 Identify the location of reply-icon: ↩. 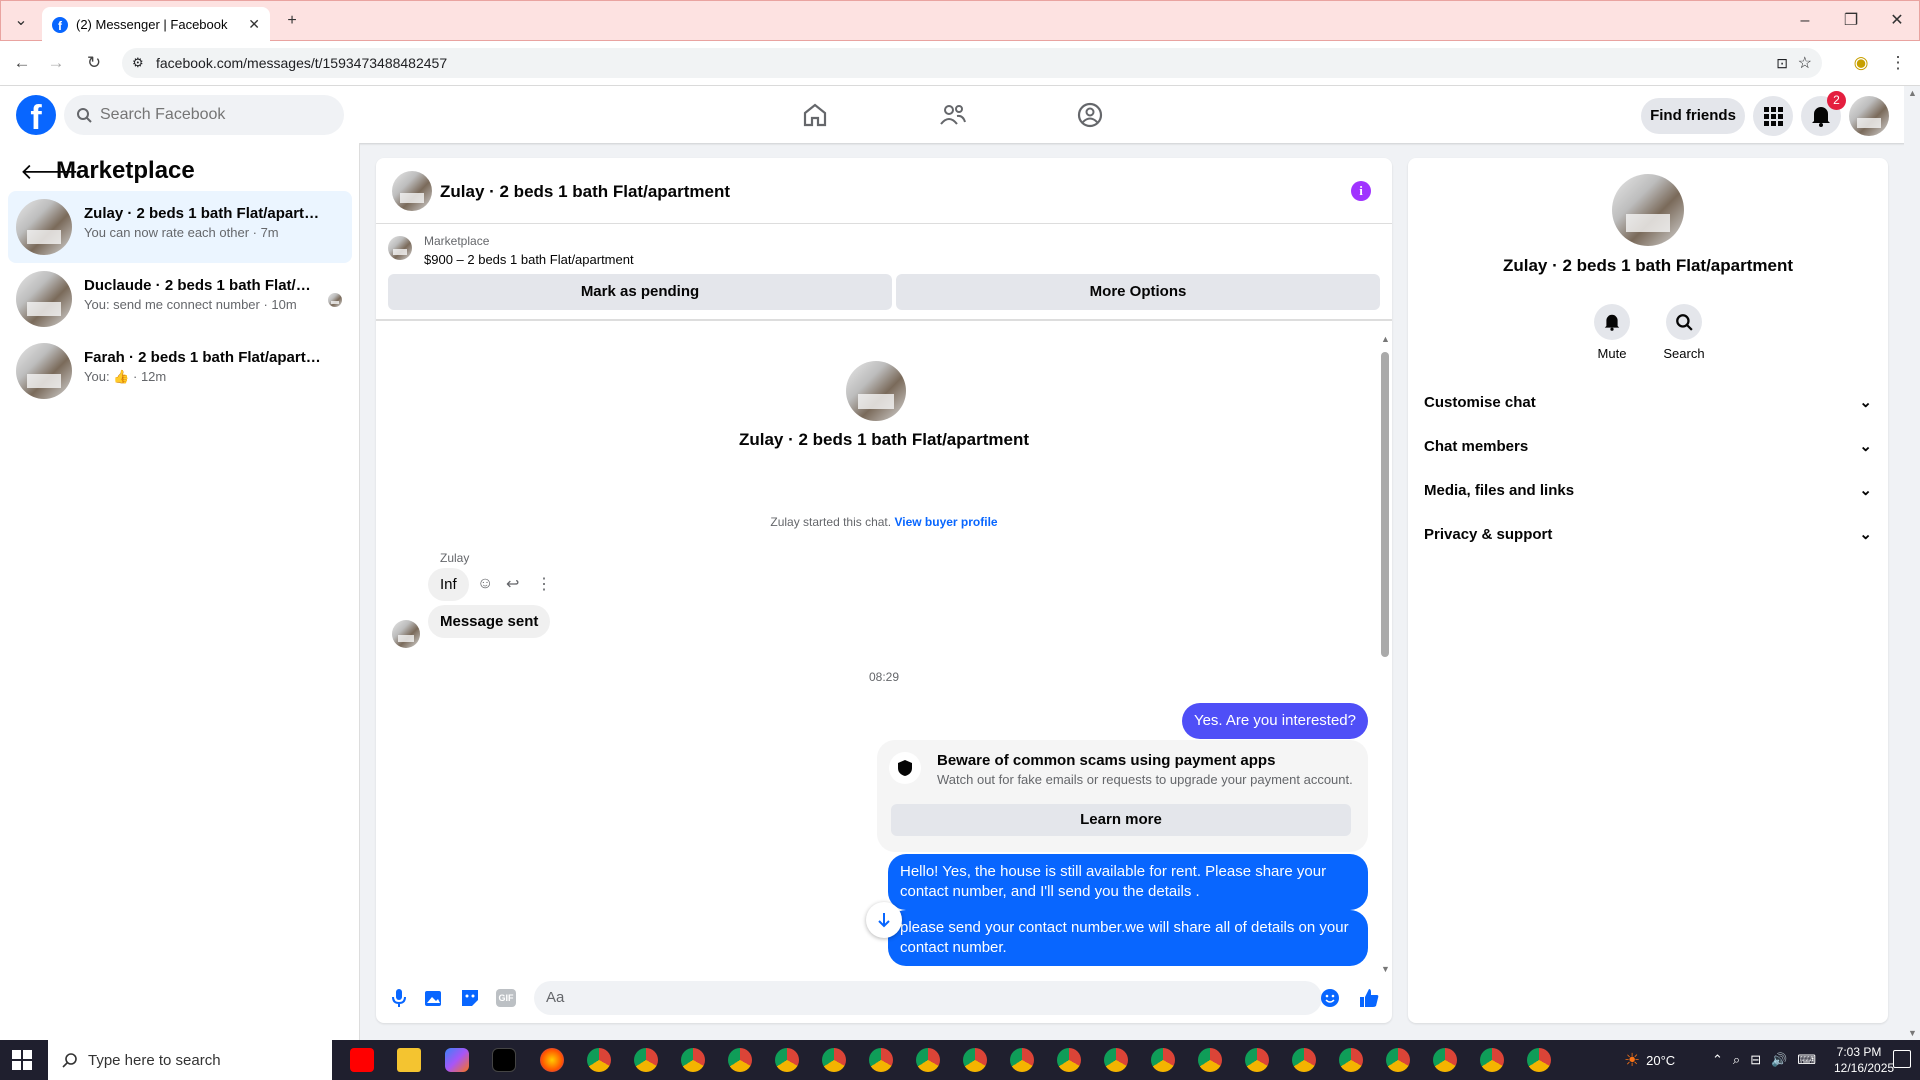
(512, 584).